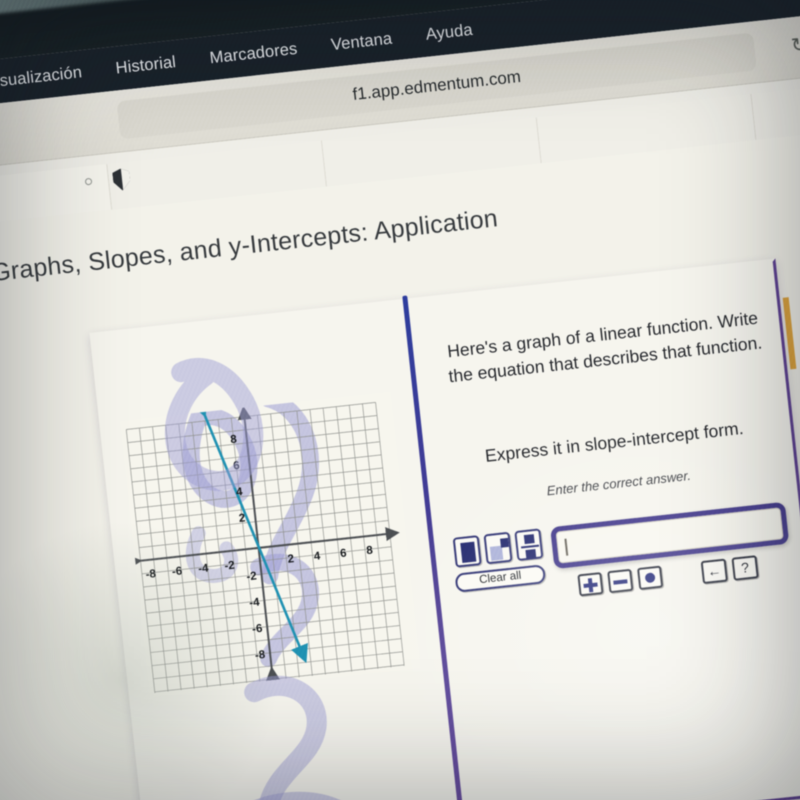  I want to click on minus-button, so click(620, 581).